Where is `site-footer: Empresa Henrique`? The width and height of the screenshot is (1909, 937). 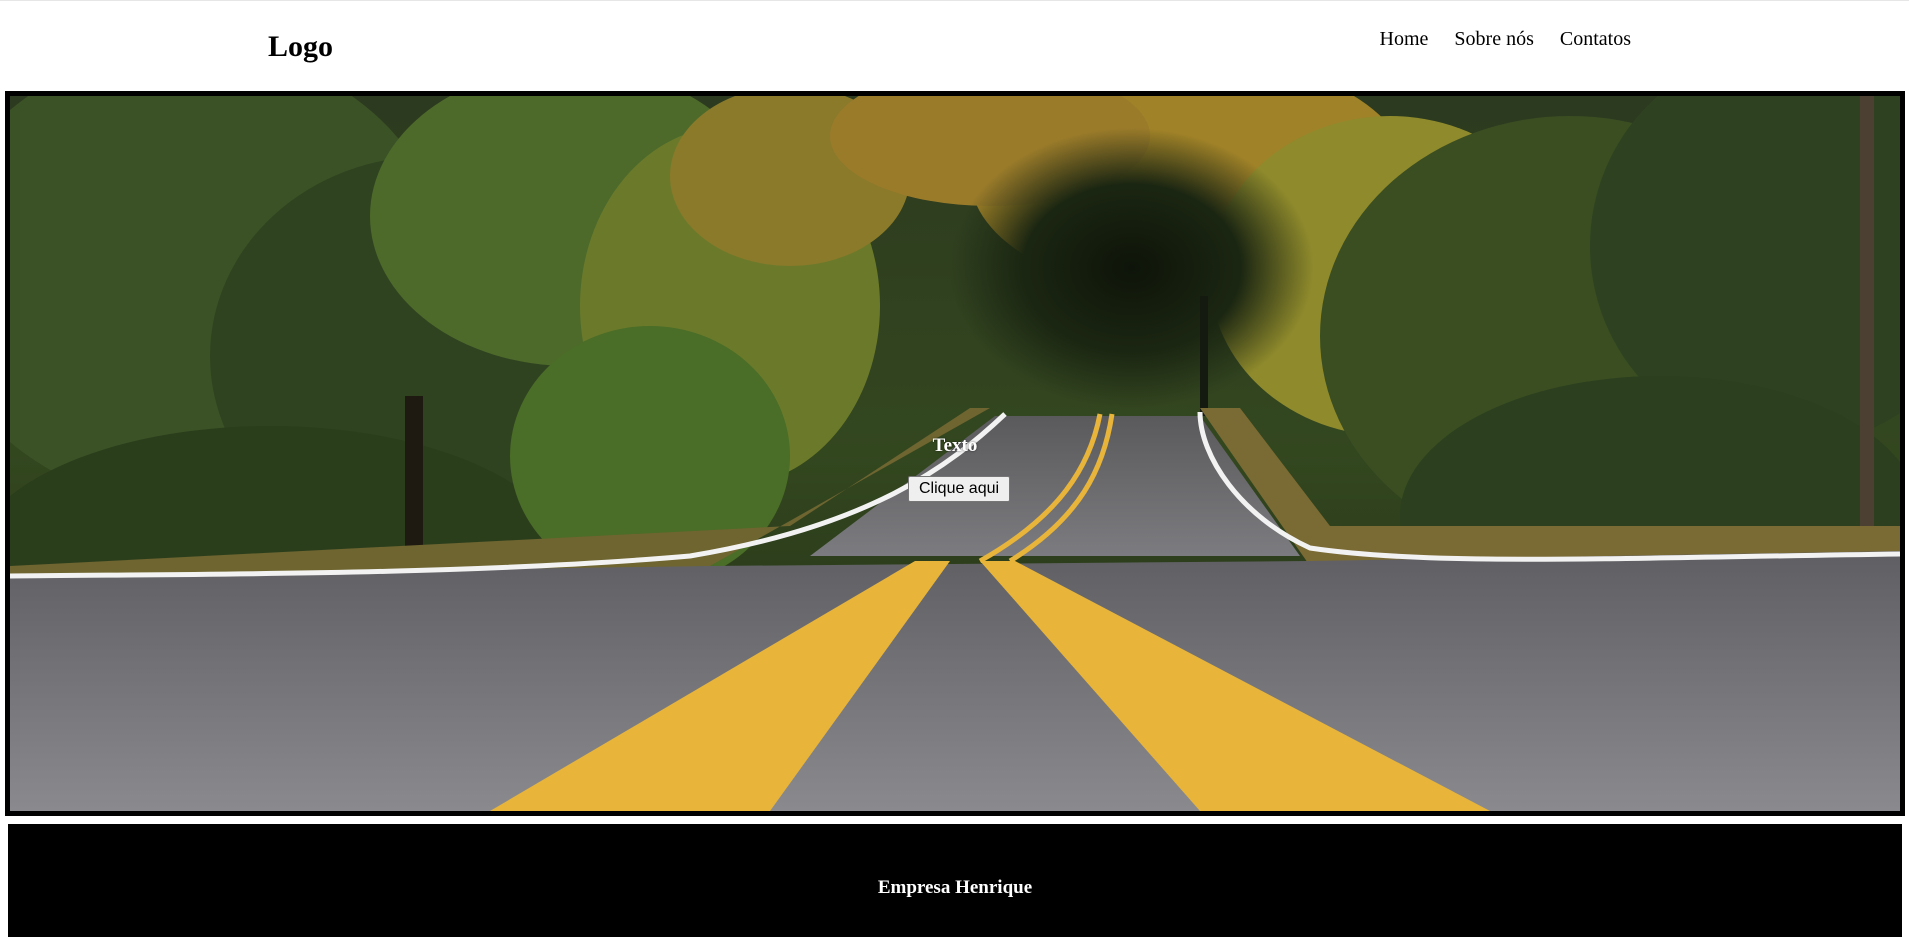
site-footer: Empresa Henrique is located at coordinates (955, 880).